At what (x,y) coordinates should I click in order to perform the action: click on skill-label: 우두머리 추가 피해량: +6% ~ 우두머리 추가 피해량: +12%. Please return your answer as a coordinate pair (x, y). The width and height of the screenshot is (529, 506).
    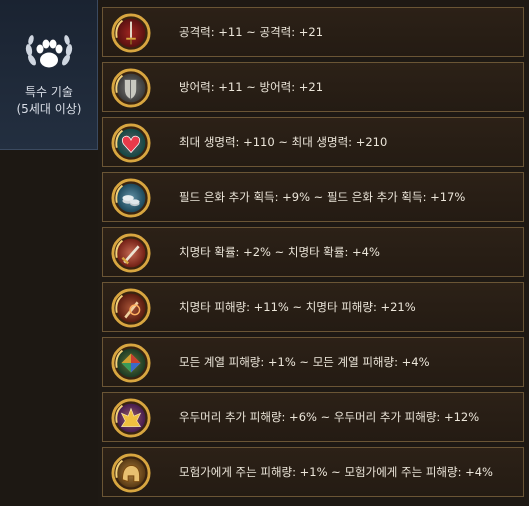
    Looking at the image, I should click on (329, 417).